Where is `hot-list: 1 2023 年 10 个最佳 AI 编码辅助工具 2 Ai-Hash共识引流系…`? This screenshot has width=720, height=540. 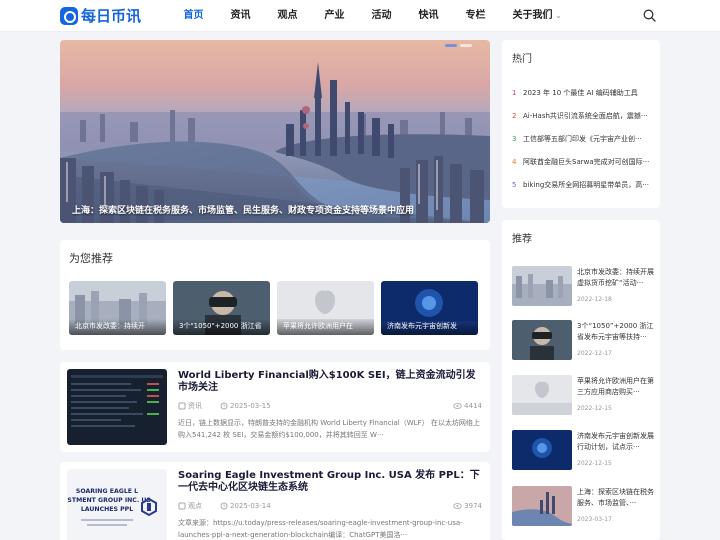
hot-list: 1 2023 年 10 个最佳 AI 编码辅助工具 2 Ai-Hash共识引流系… is located at coordinates (583, 138).